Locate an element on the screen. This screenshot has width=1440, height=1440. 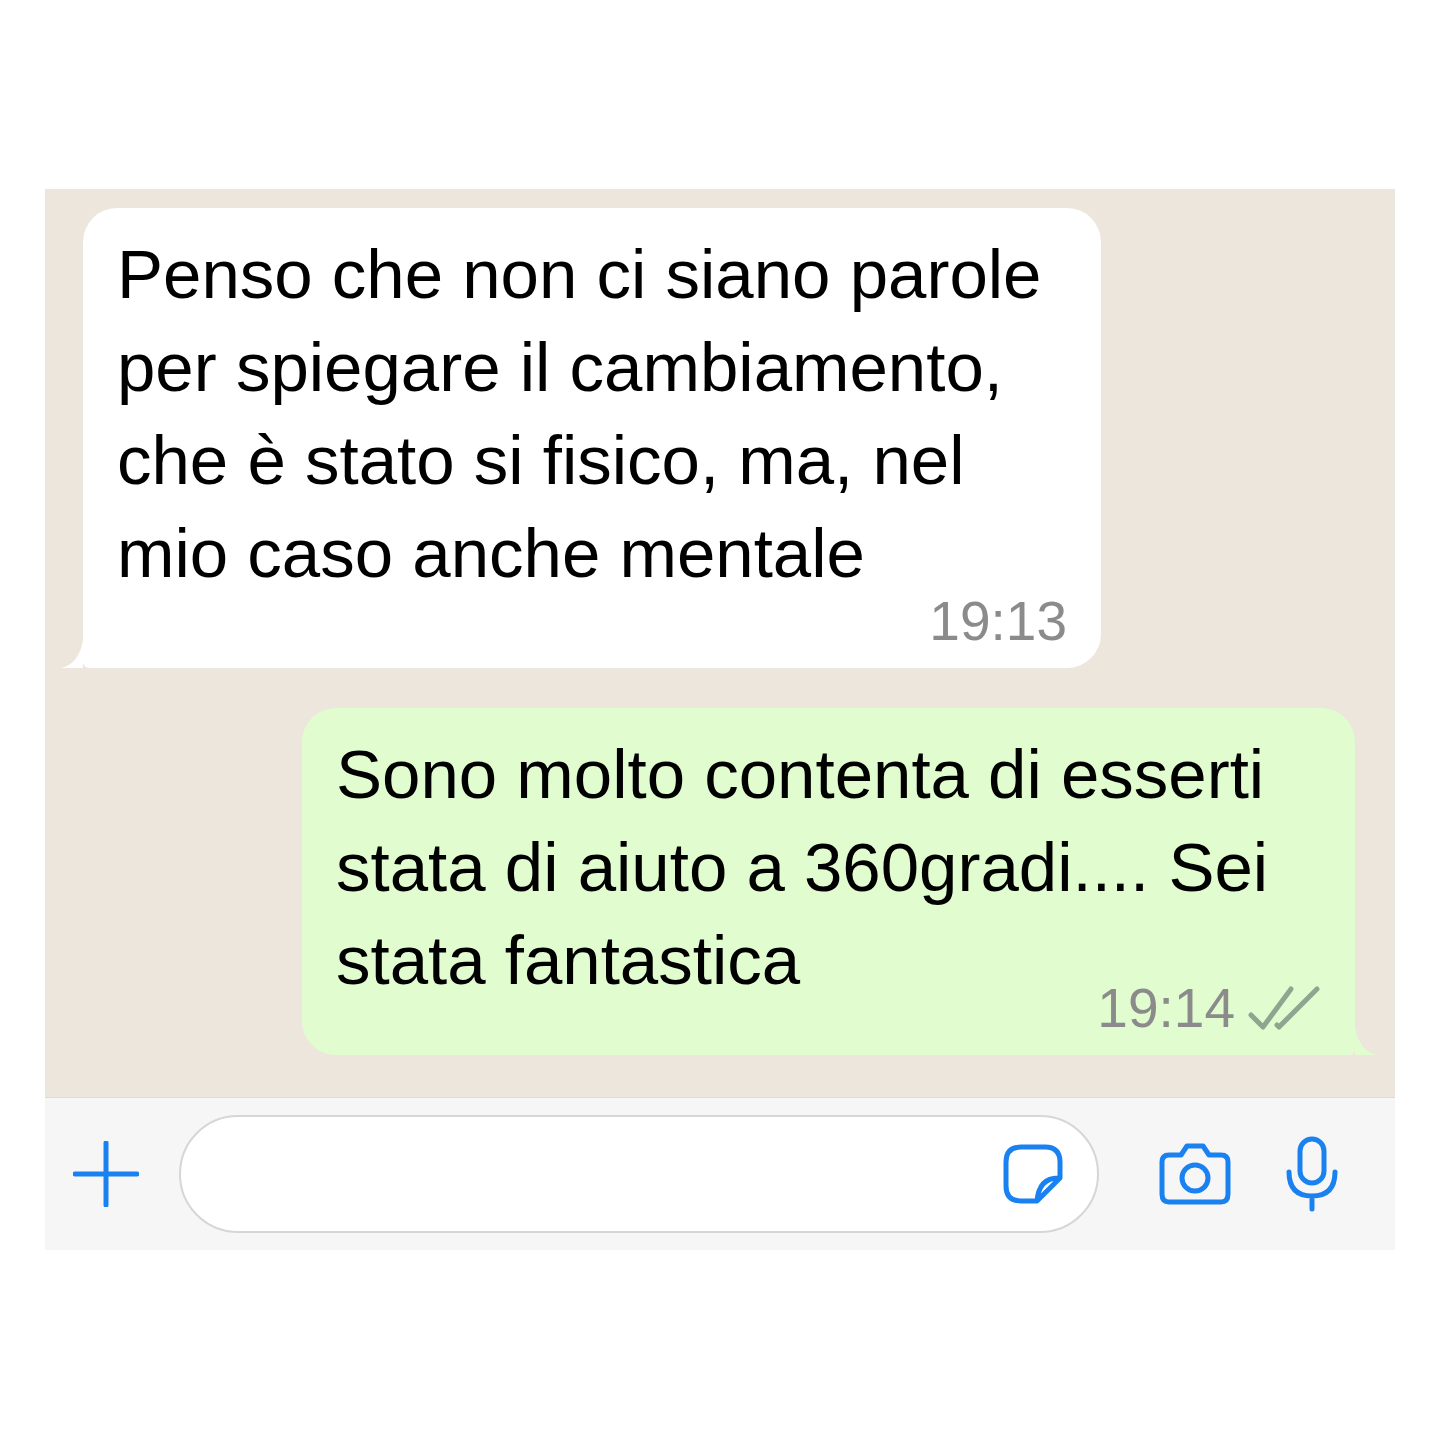
plus-icon is located at coordinates (106, 1174).